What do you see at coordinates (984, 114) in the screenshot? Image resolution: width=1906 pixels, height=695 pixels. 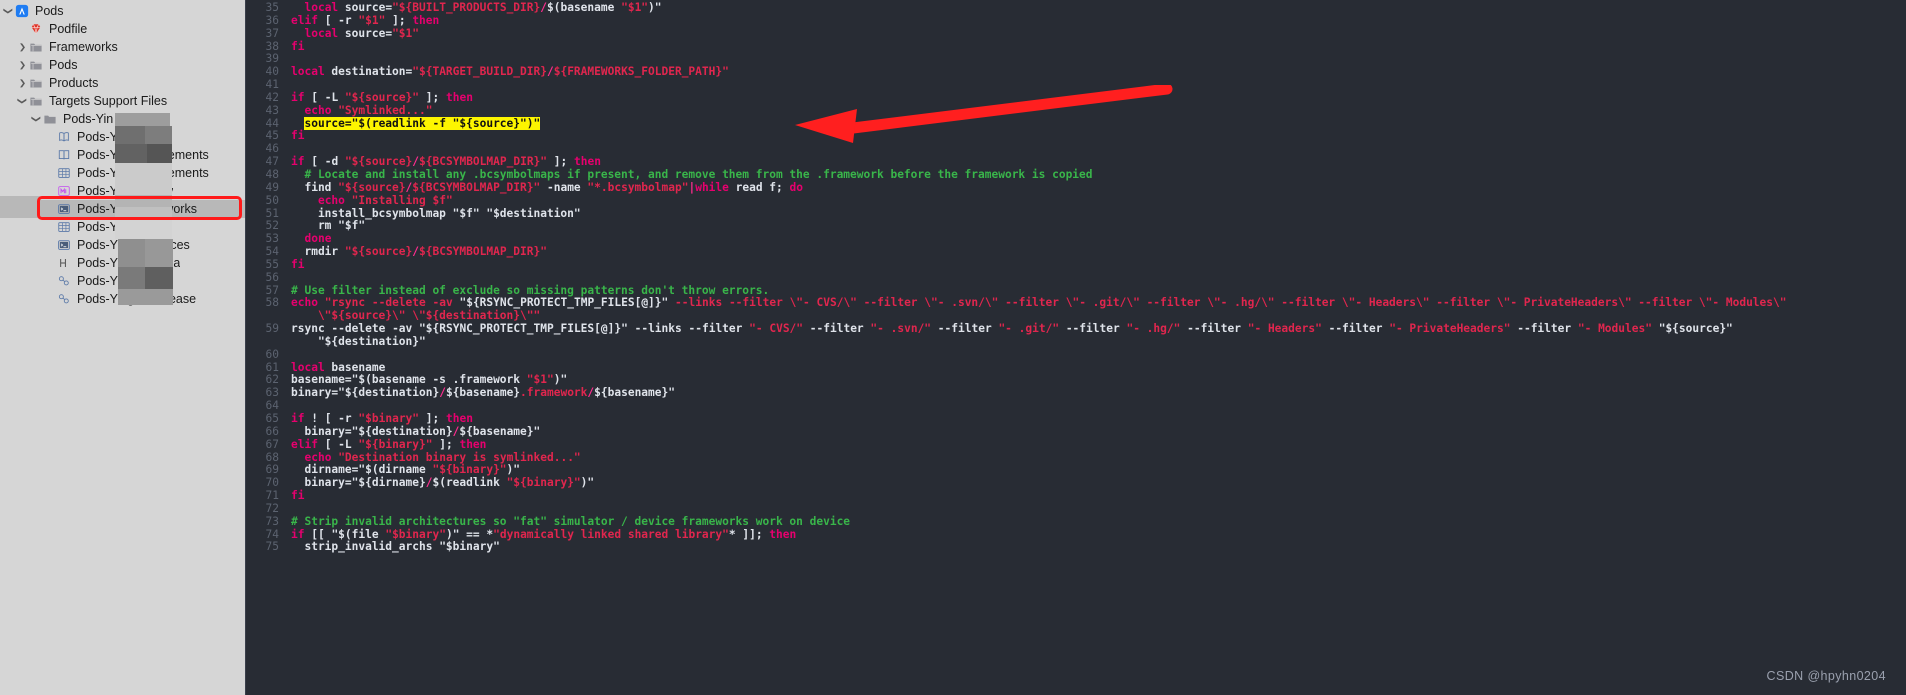 I see `red-arrow-annotation` at bounding box center [984, 114].